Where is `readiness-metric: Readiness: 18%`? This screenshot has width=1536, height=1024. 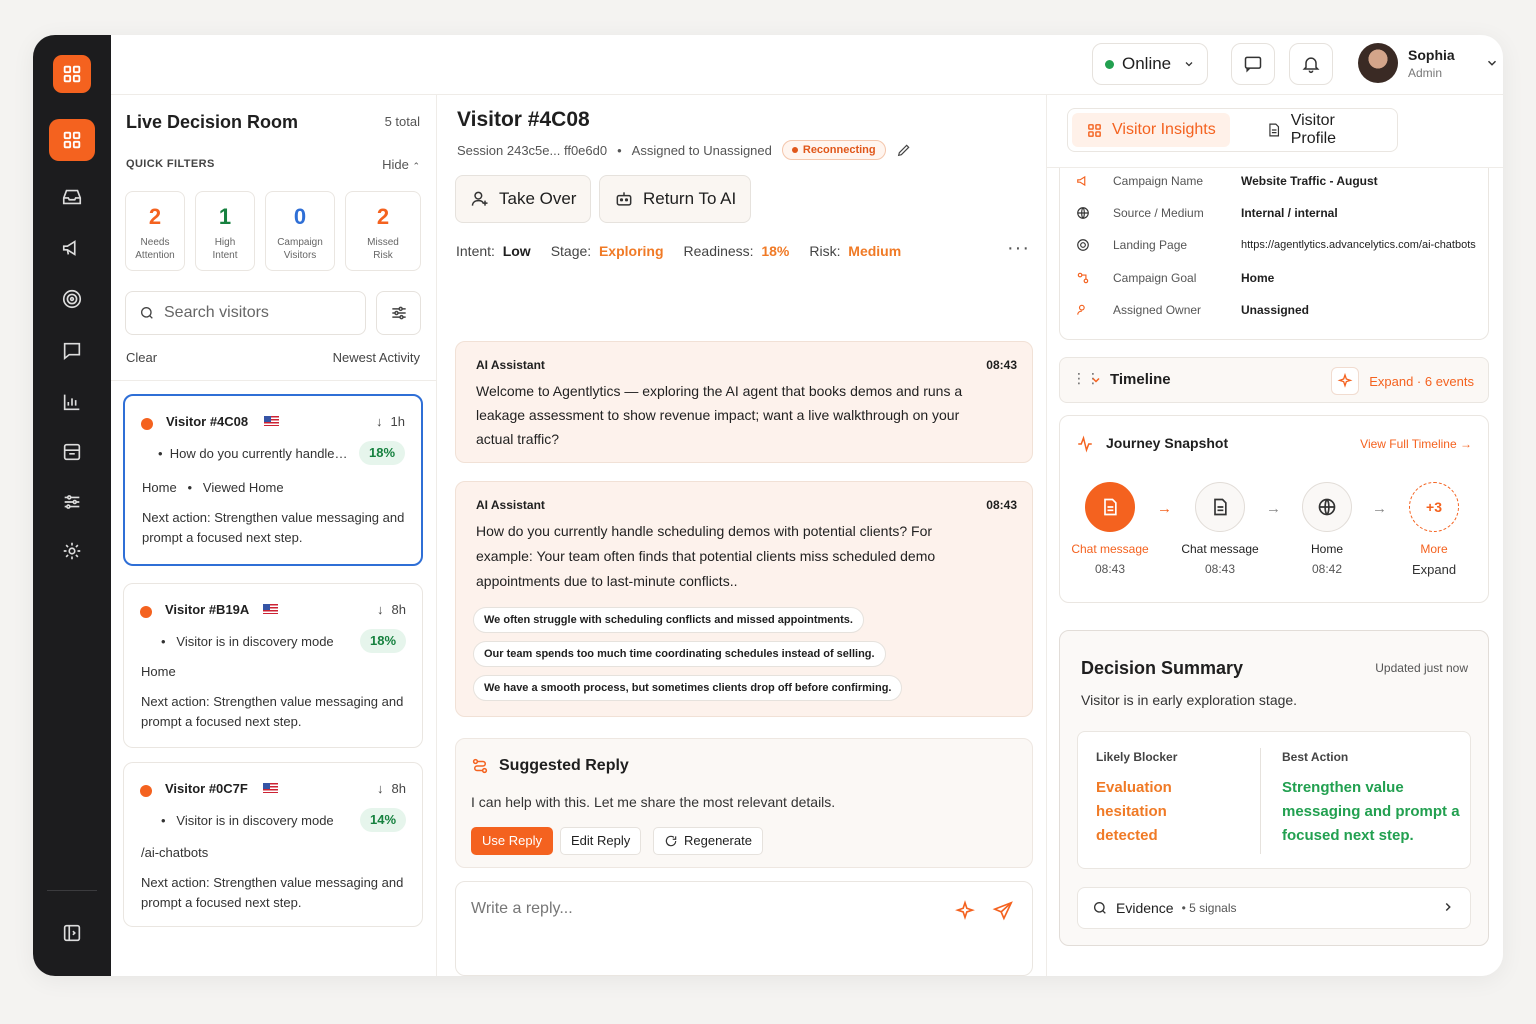 readiness-metric: Readiness: 18% is located at coordinates (737, 251).